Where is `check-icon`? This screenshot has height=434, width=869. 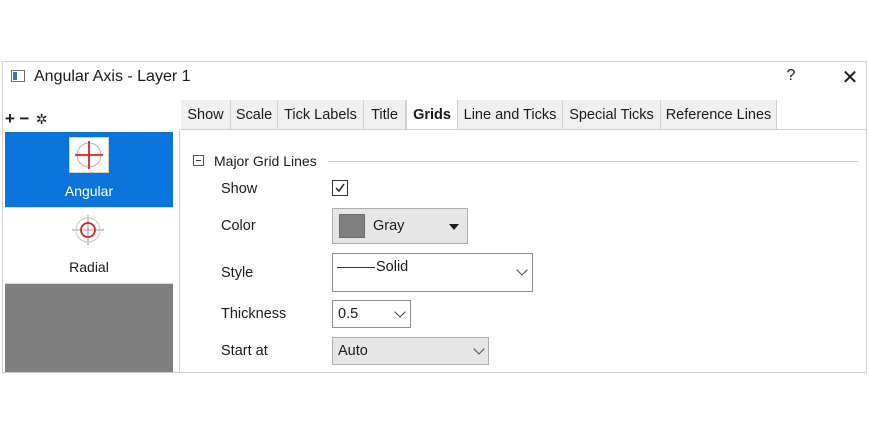
check-icon is located at coordinates (340, 188).